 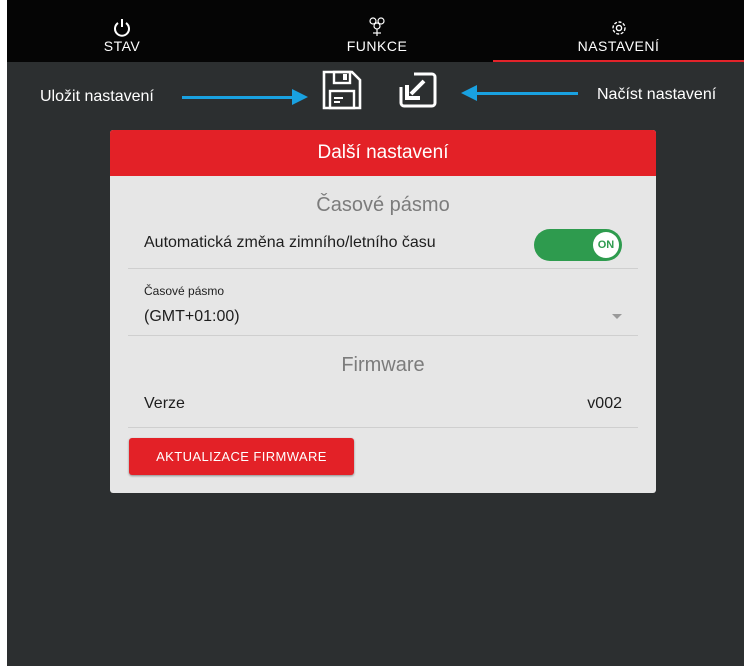 I want to click on top-nav: STAV FUNKCE NASTAVENÍ, so click(x=375, y=31).